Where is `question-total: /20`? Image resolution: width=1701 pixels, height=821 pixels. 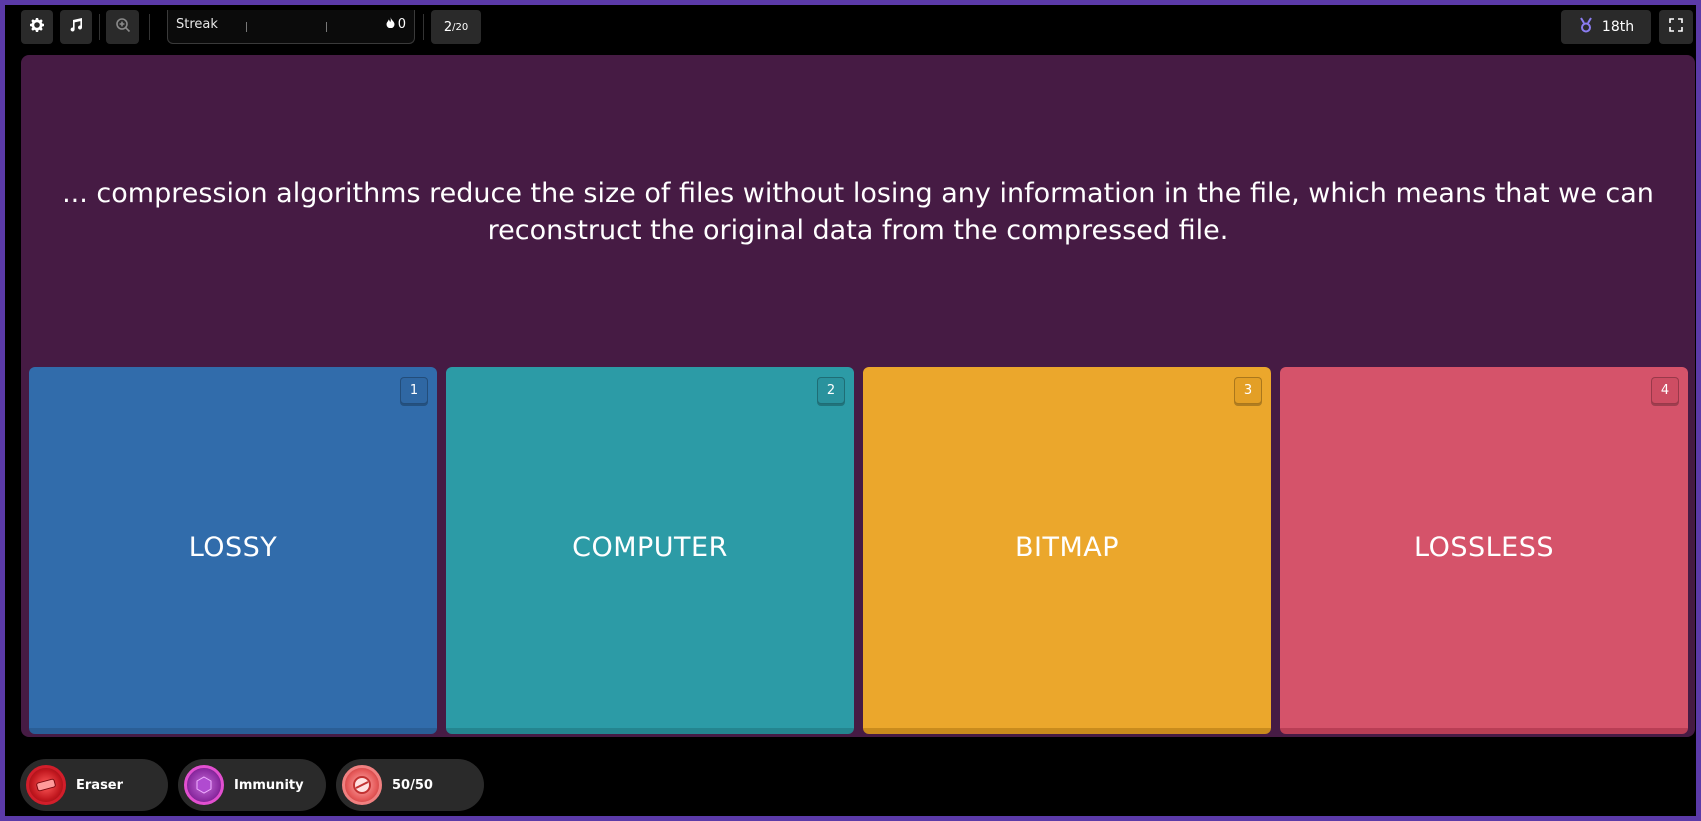 question-total: /20 is located at coordinates (460, 27).